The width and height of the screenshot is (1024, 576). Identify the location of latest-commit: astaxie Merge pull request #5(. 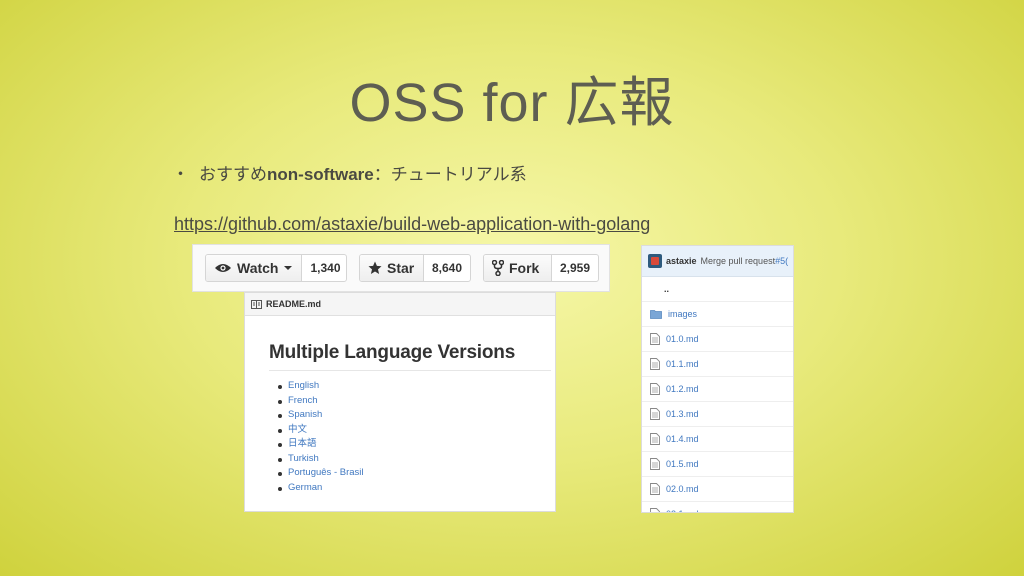
(717, 261).